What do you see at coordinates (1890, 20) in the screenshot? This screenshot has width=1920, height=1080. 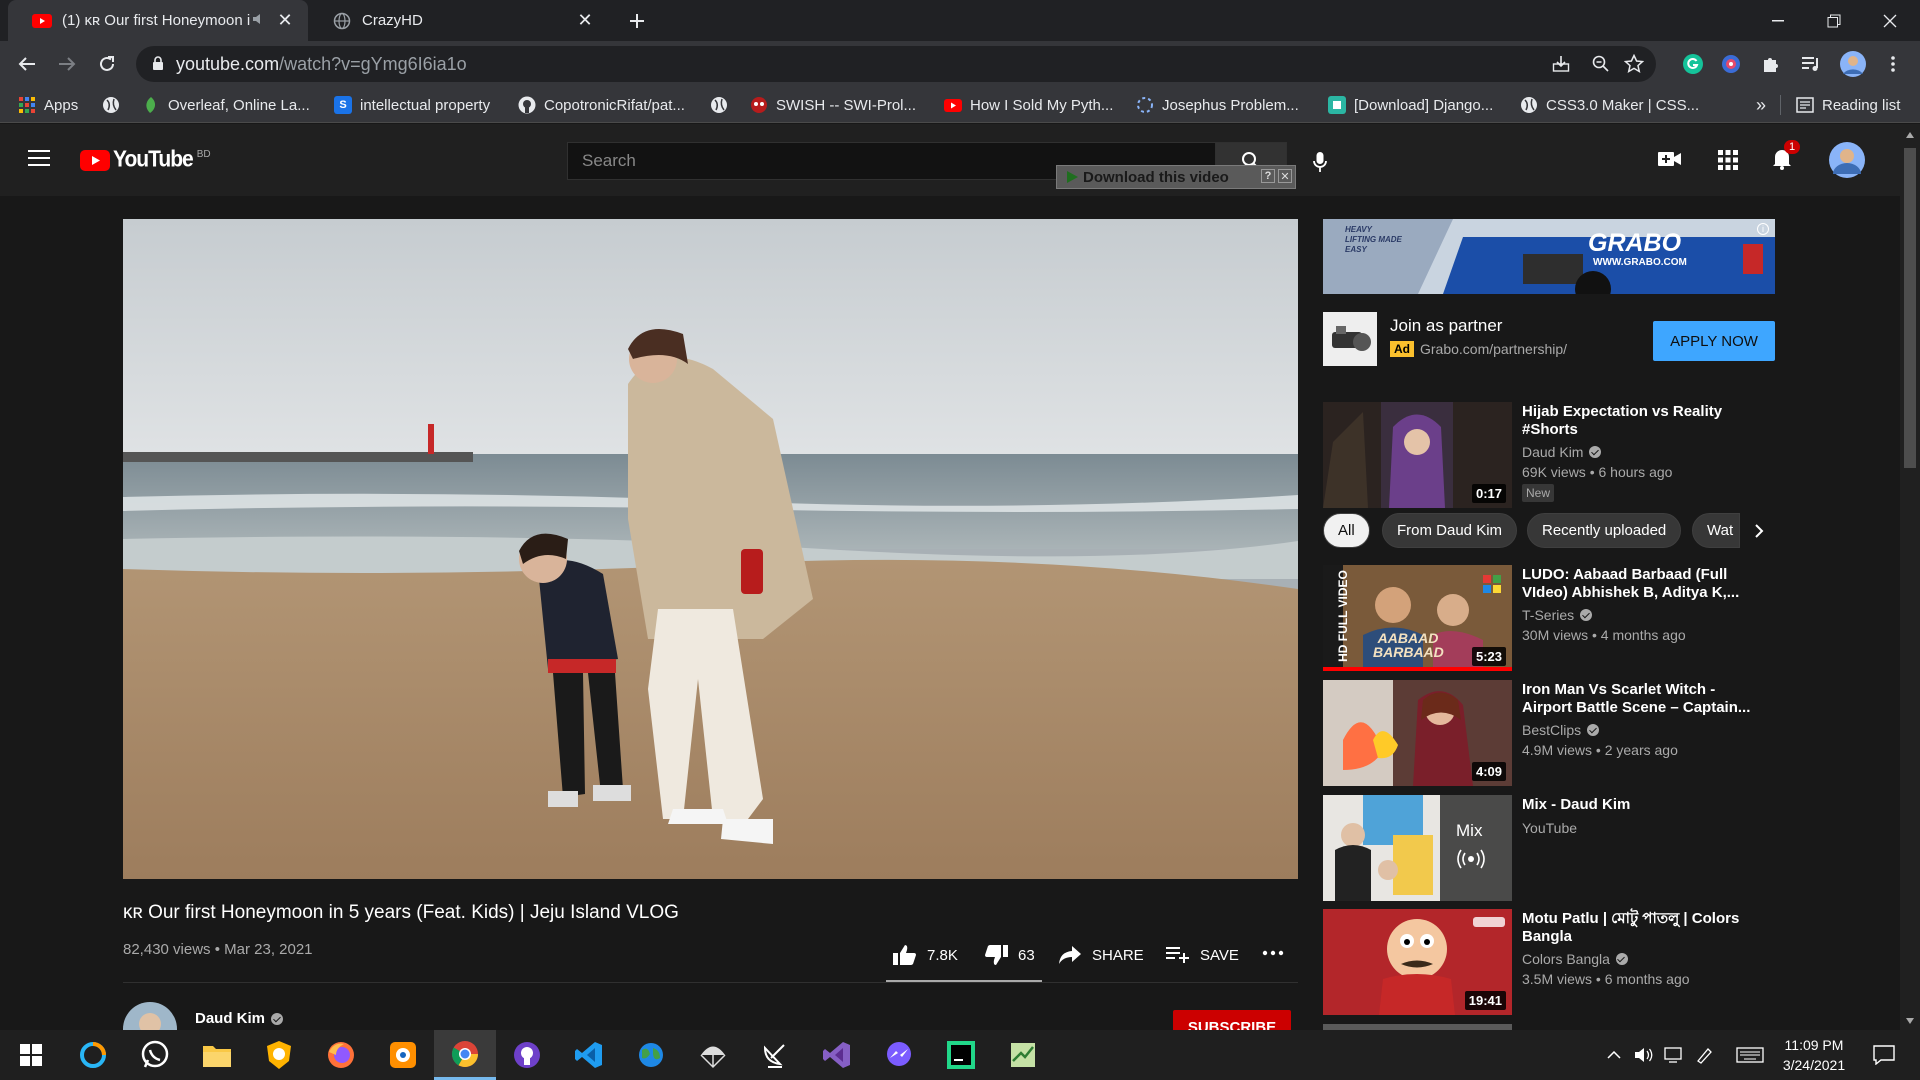 I see `close-window-button` at bounding box center [1890, 20].